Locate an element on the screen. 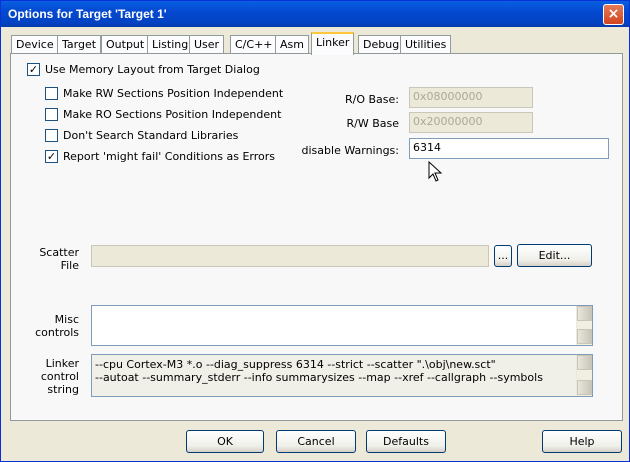 This screenshot has width=630, height=462. dont-search-libs-checkbox: Don't Search Standard Libraries is located at coordinates (141, 137).